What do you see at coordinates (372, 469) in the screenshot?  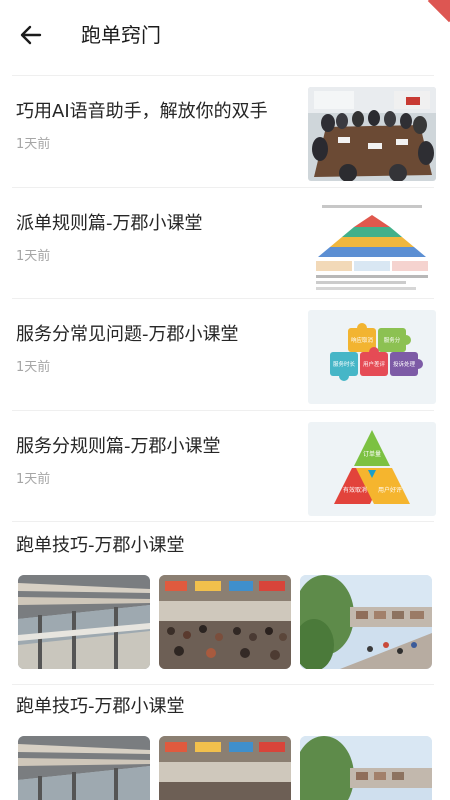 I see `article-thumbnail-triangle: 订单量 有效取消 用户好评` at bounding box center [372, 469].